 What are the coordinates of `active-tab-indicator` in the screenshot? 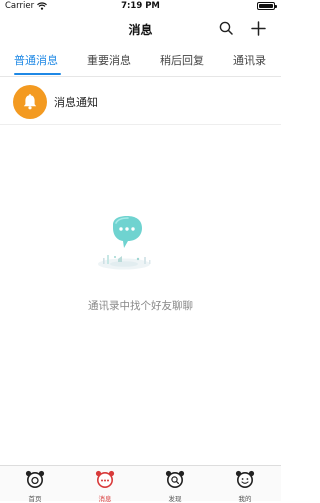 It's located at (37, 74).